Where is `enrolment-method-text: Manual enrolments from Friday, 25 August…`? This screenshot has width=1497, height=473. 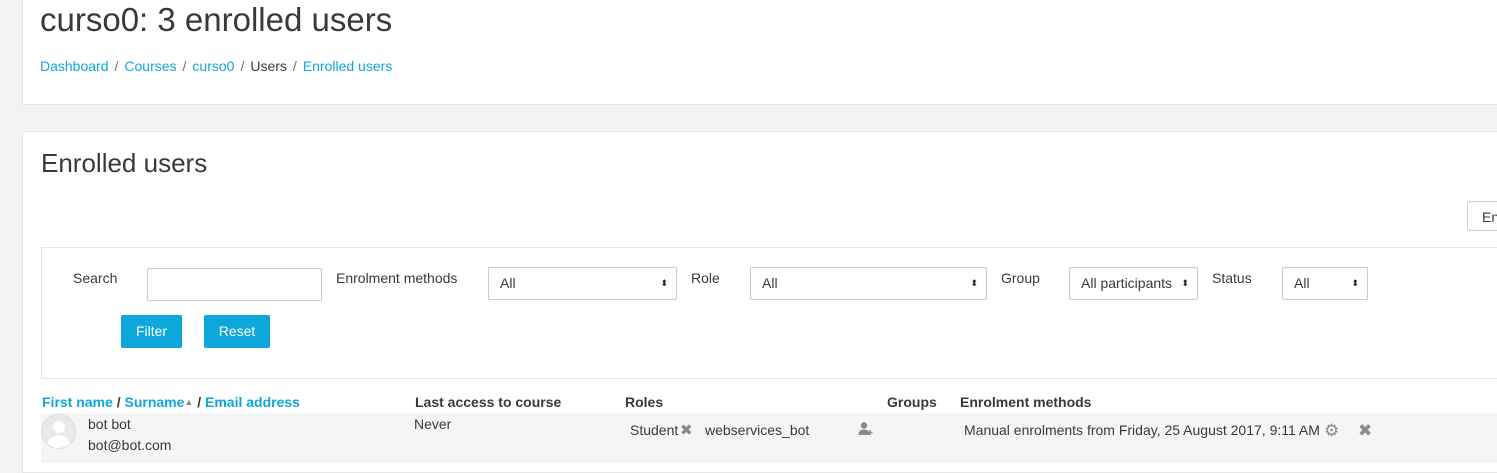 enrolment-method-text: Manual enrolments from Friday, 25 August… is located at coordinates (1142, 430).